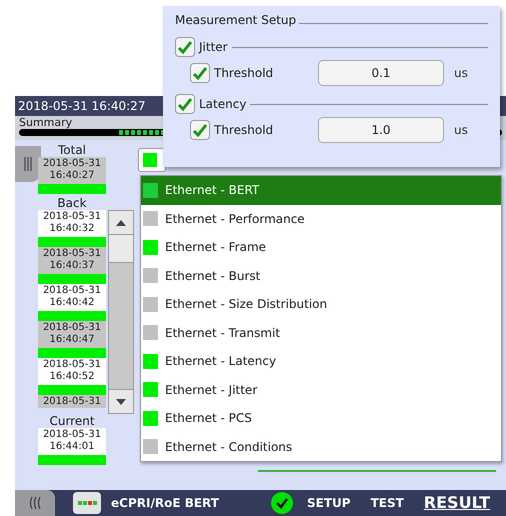 The height and width of the screenshot is (516, 506). I want to click on history-entry: 2018-05-31 16:40:27, so click(72, 175).